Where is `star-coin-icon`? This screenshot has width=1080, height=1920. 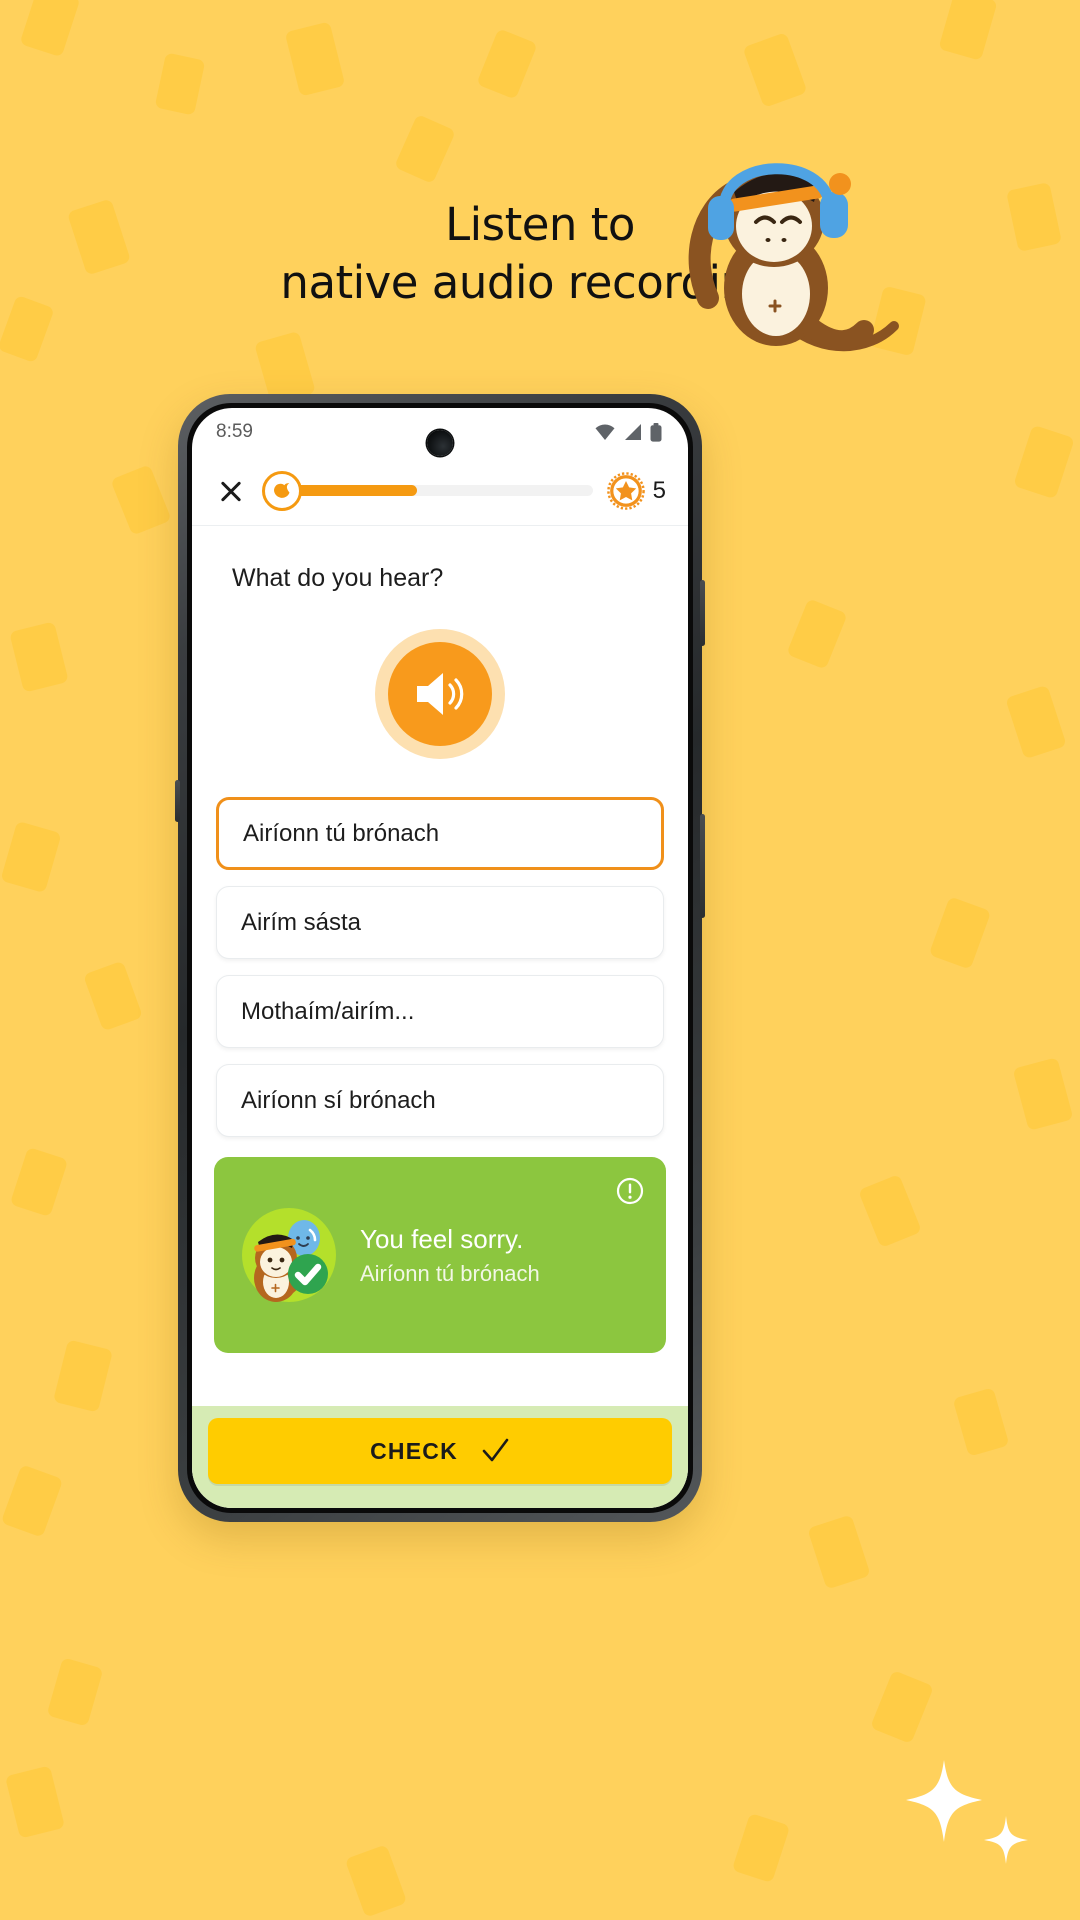
star-coin-icon is located at coordinates (625, 490).